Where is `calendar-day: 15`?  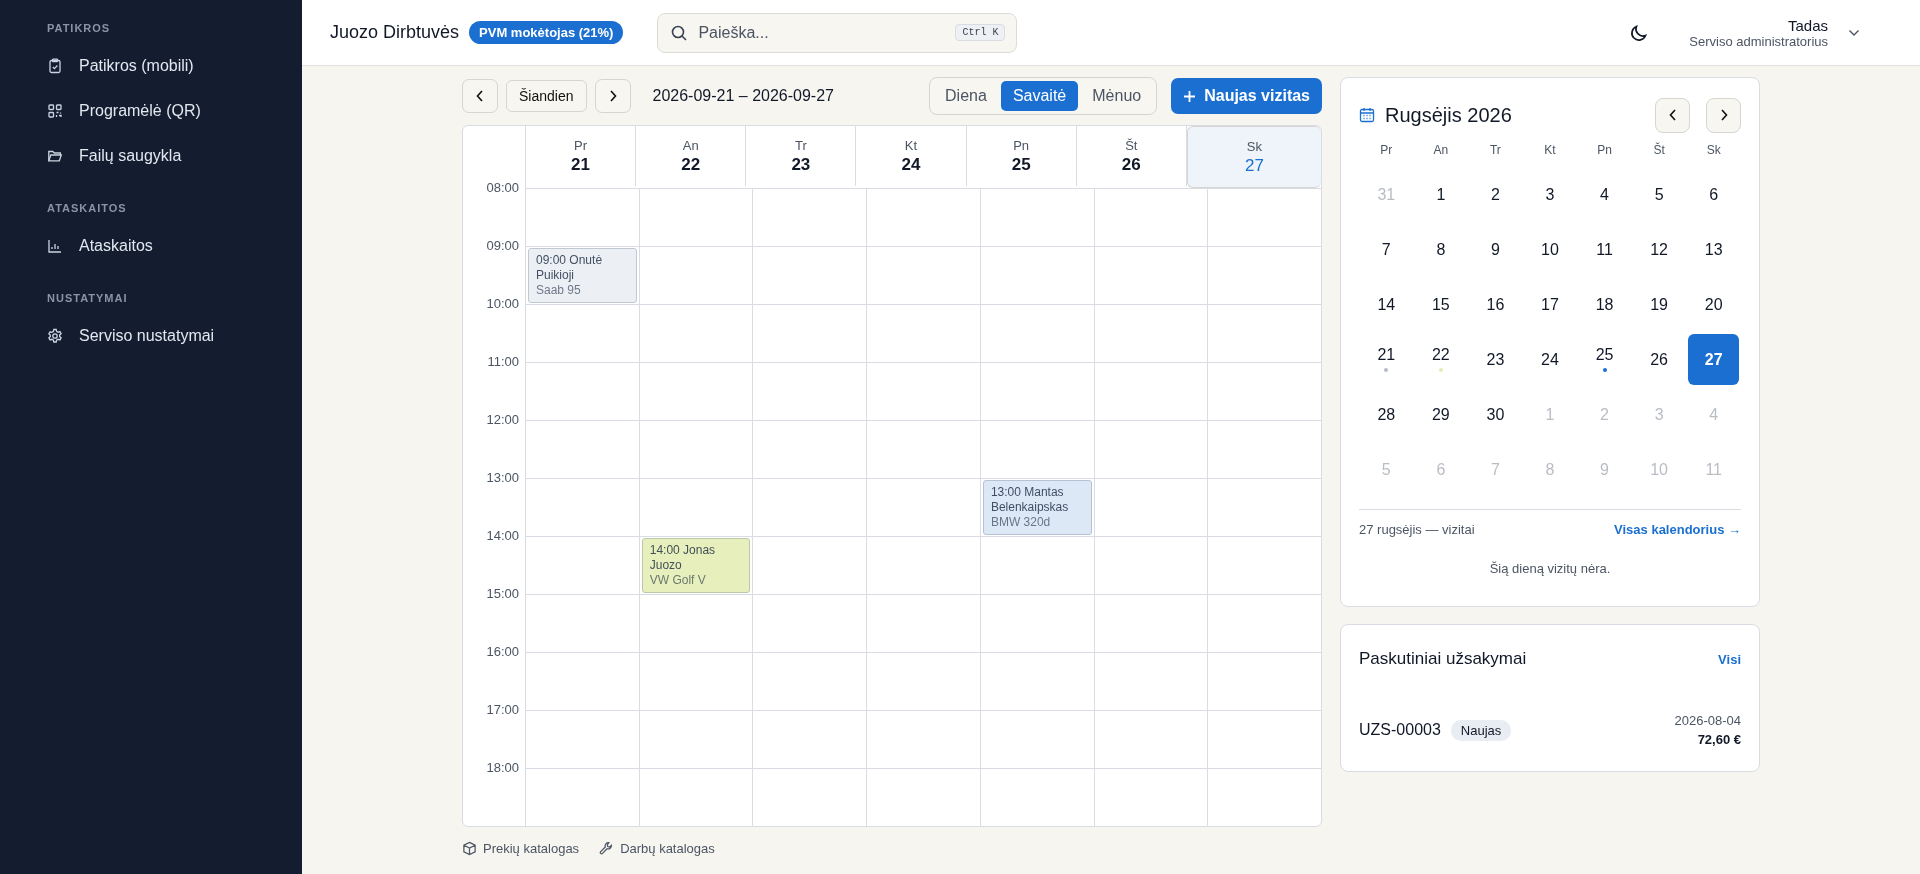
calendar-day: 15 is located at coordinates (1441, 304).